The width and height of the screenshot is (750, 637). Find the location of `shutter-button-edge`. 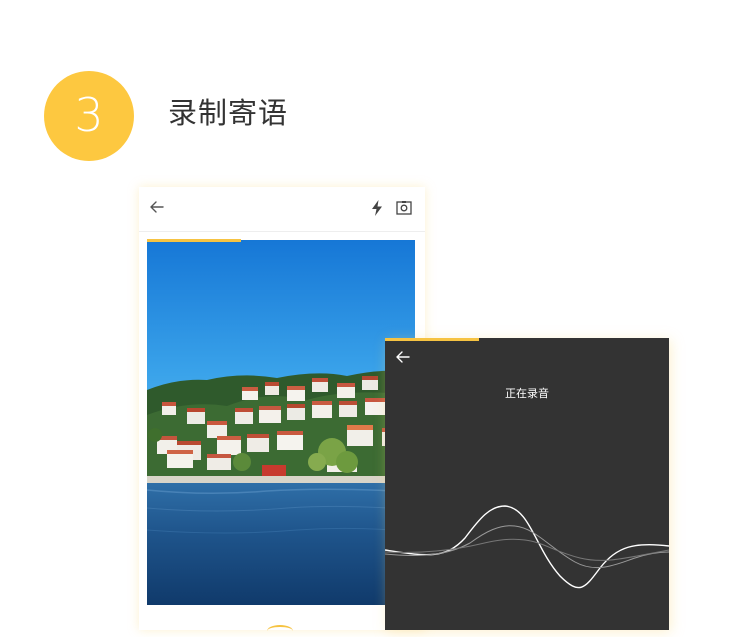

shutter-button-edge is located at coordinates (280, 631).